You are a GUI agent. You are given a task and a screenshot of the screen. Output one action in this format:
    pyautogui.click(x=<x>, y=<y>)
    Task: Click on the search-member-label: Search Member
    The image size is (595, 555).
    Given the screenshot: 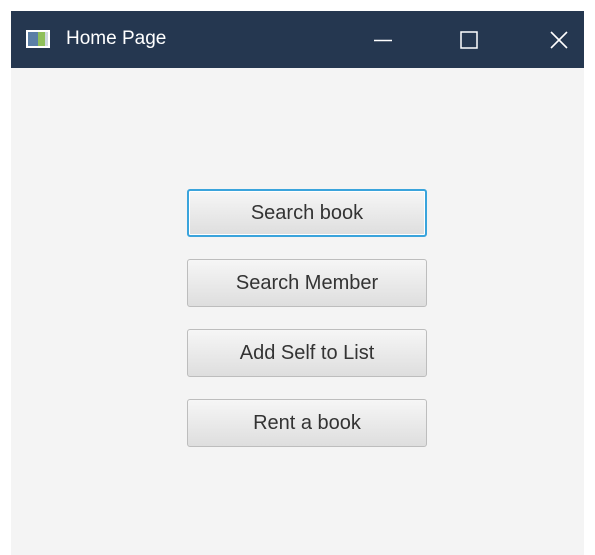 What is the action you would take?
    pyautogui.click(x=307, y=282)
    